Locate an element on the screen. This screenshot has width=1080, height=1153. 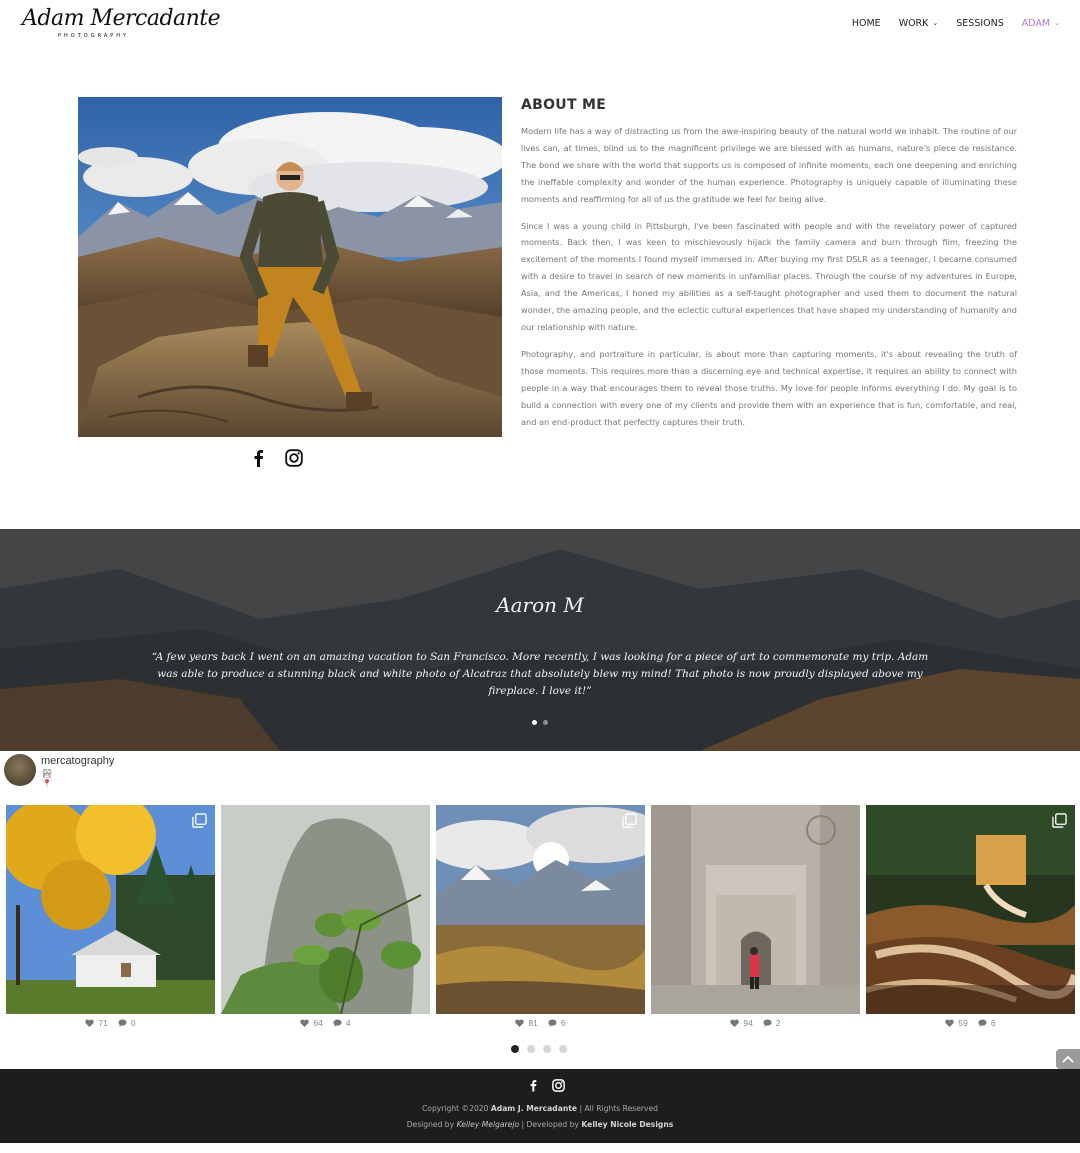
instagram-post: 81 6 is located at coordinates (540, 916).